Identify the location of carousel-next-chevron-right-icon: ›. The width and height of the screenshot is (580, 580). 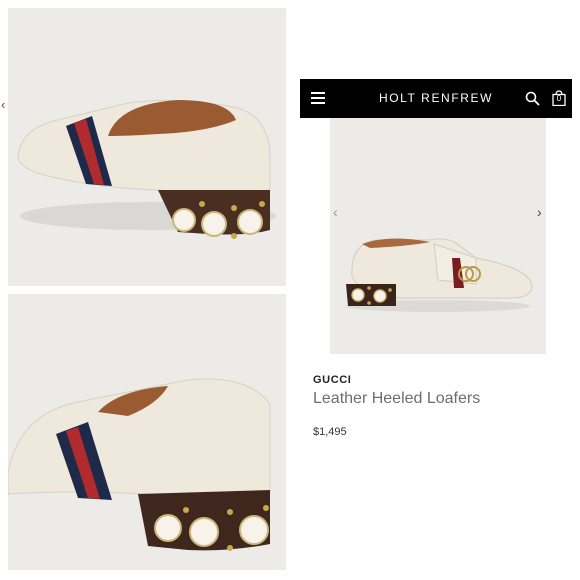
(539, 212).